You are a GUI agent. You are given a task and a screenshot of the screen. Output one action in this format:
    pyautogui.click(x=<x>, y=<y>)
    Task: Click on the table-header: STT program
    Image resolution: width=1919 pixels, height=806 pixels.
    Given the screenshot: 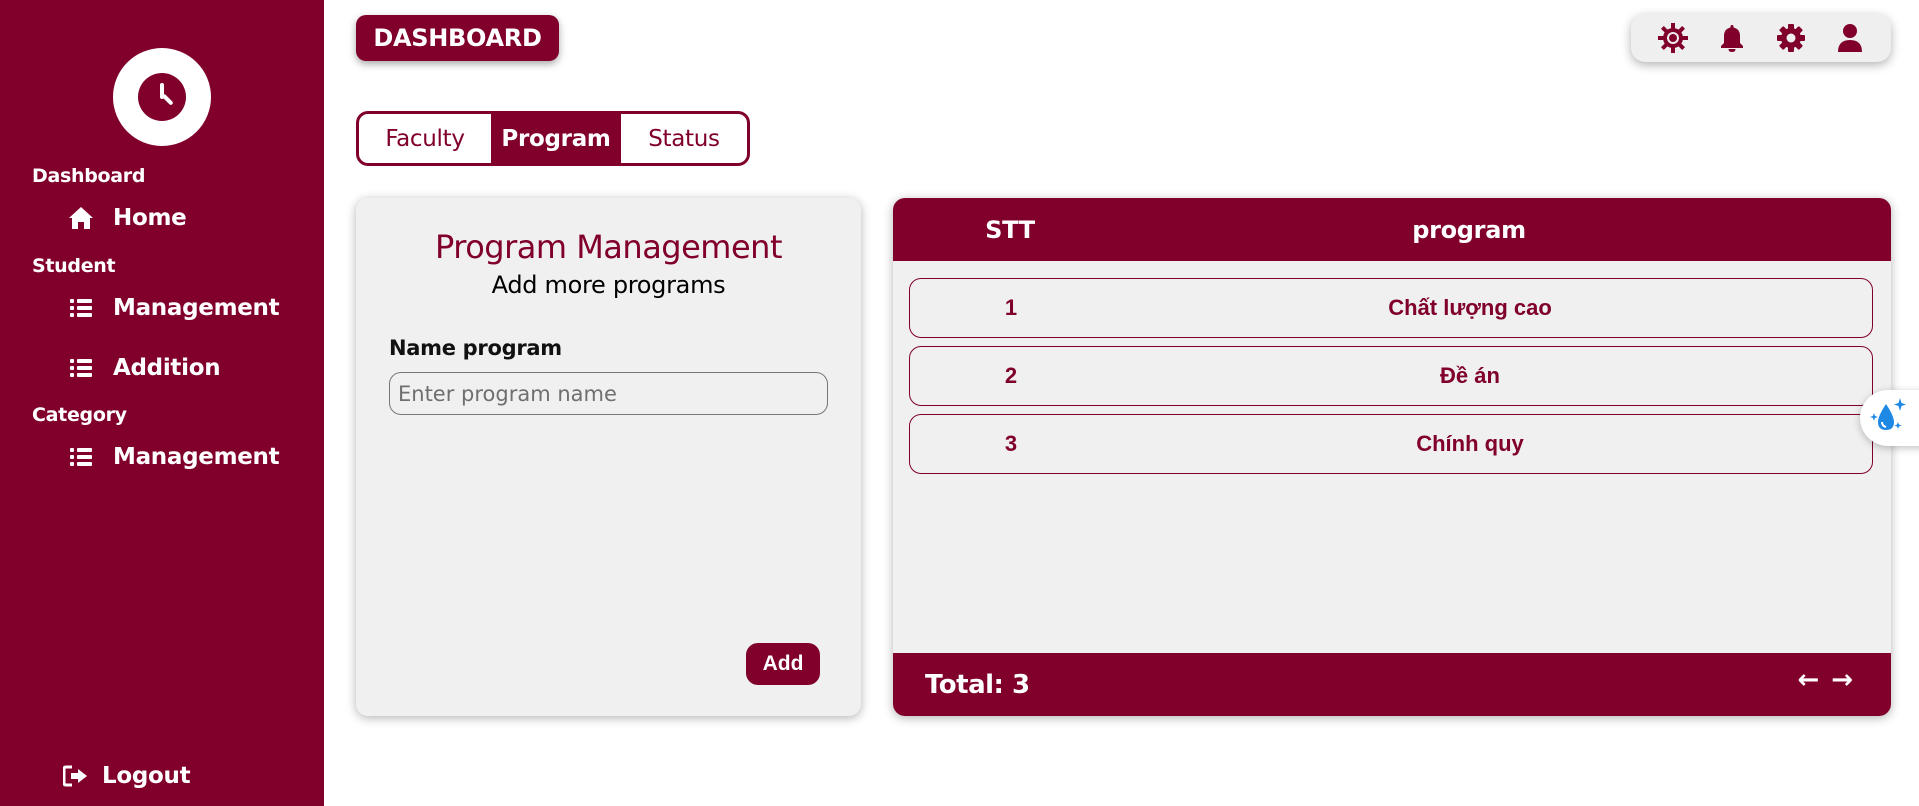 What is the action you would take?
    pyautogui.click(x=1392, y=229)
    